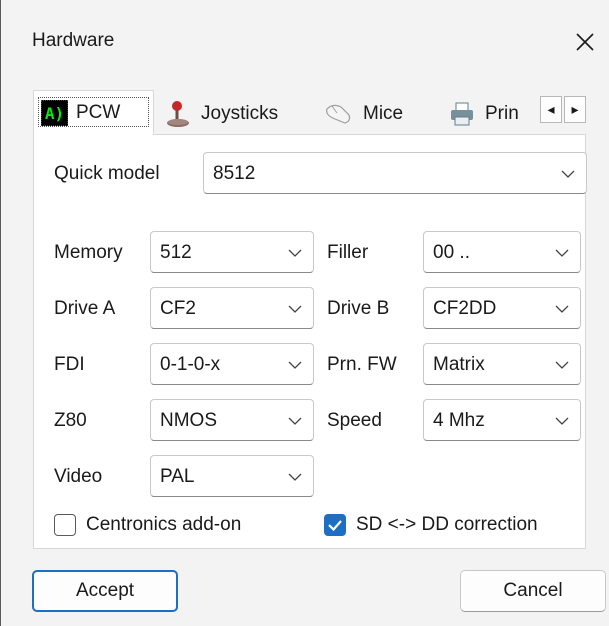 The height and width of the screenshot is (626, 609). I want to click on fdi-select: 0-1-0-x, so click(232, 364).